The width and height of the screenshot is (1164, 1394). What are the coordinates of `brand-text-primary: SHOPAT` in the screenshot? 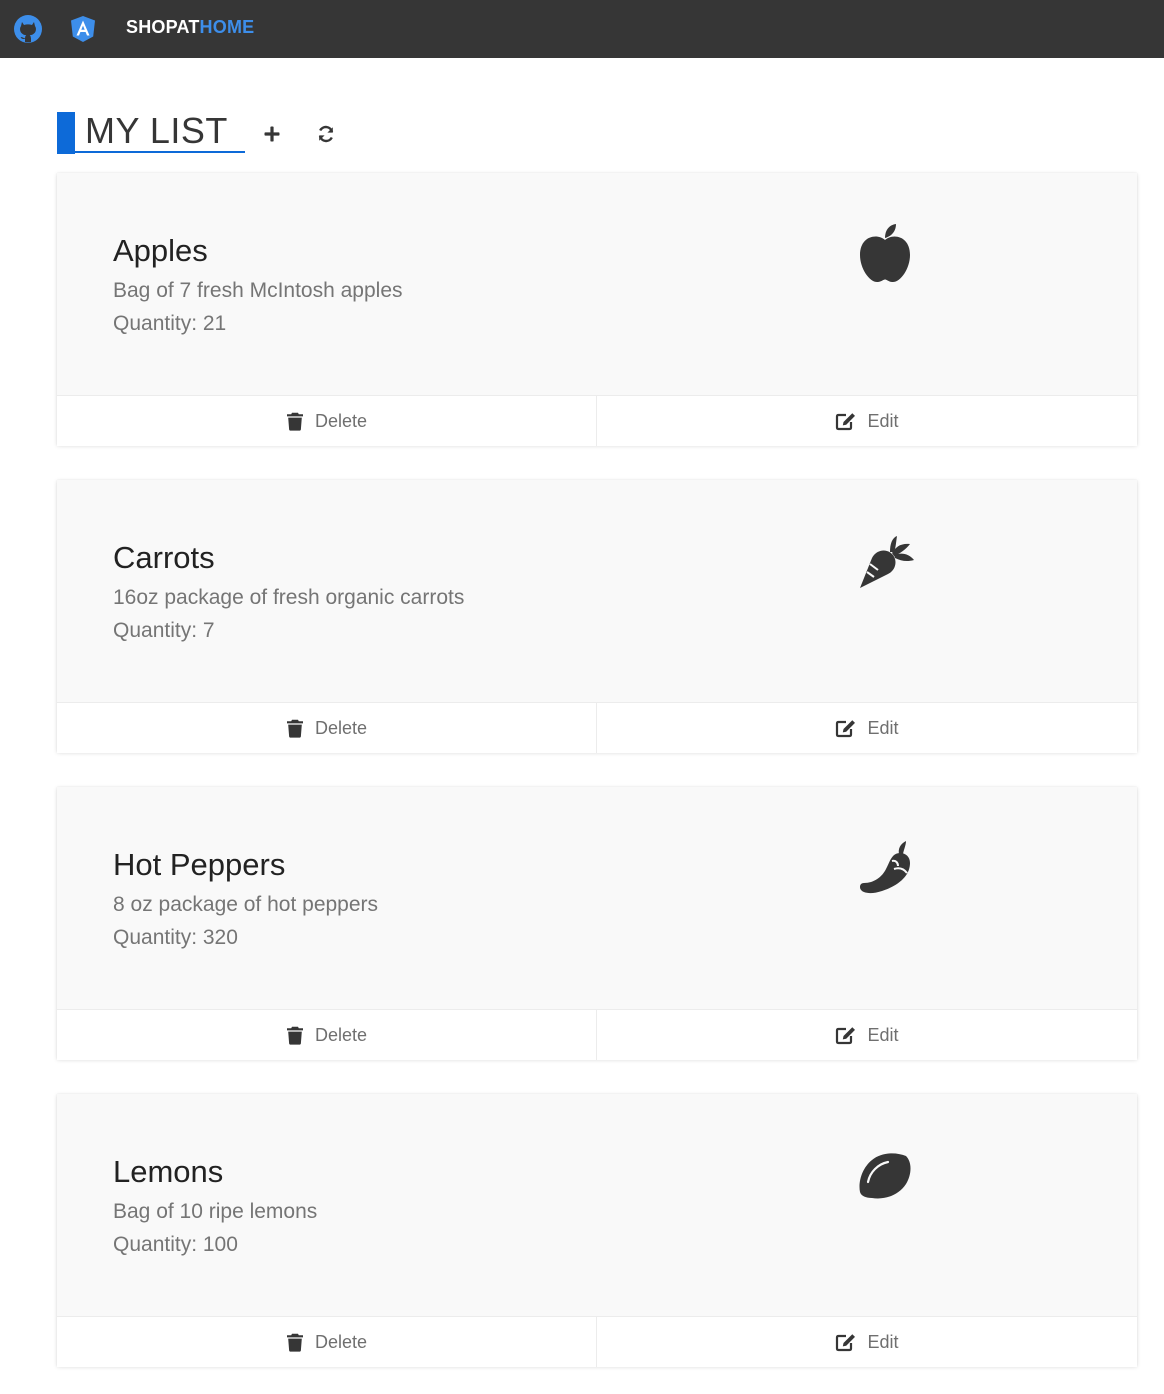 It's located at (163, 27).